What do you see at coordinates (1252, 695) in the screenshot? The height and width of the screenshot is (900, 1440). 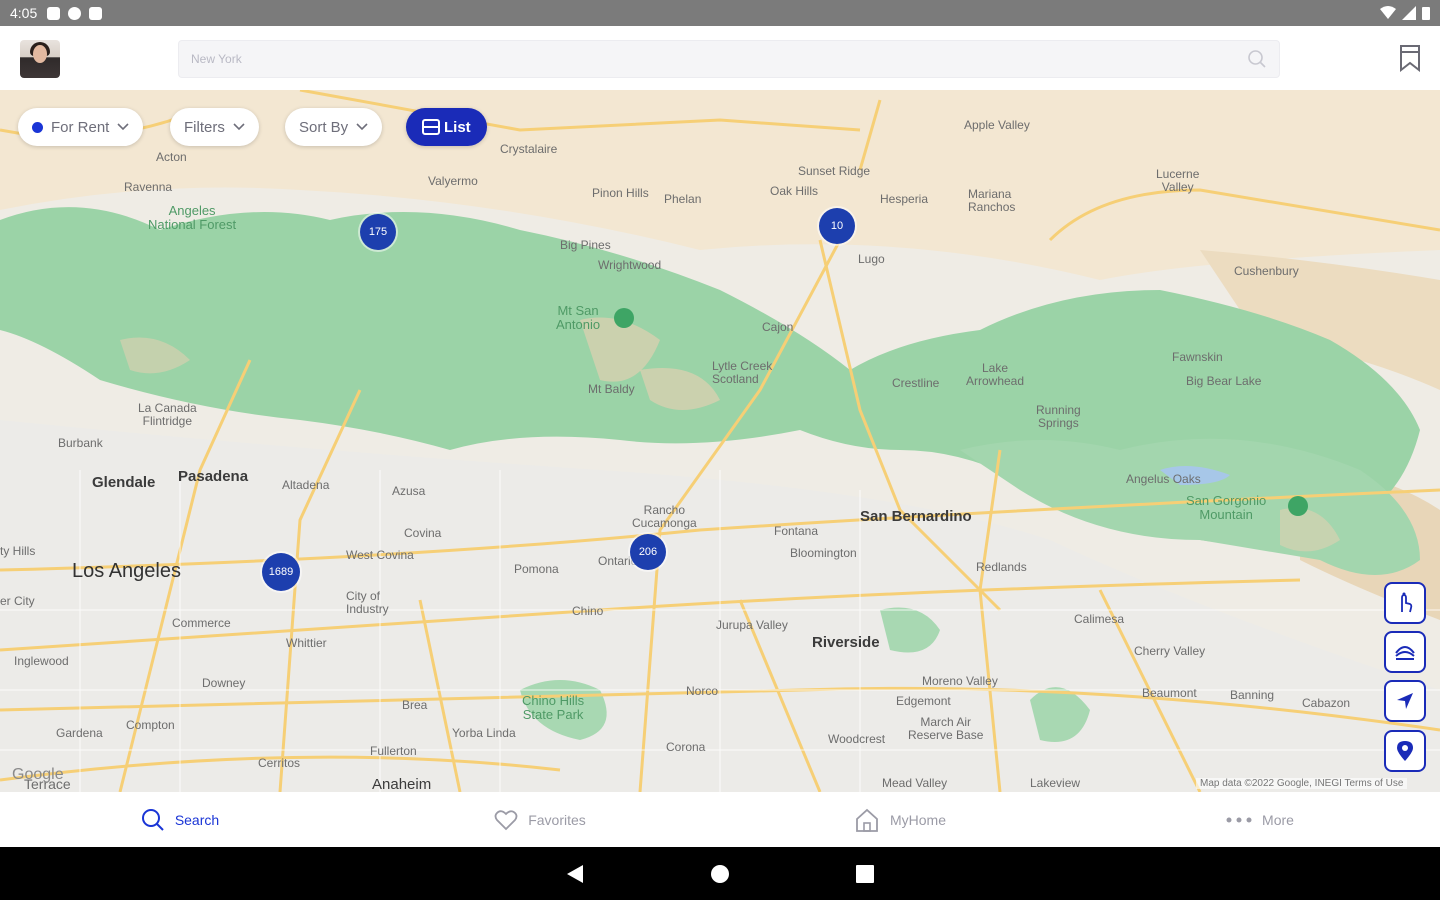 I see `map-label: Banning` at bounding box center [1252, 695].